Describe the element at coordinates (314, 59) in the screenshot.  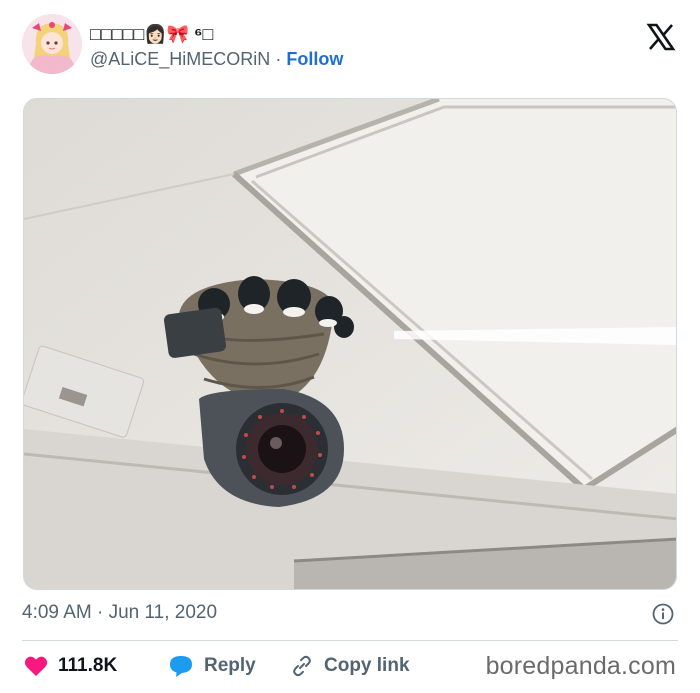
I see `follow-button: Follow` at that location.